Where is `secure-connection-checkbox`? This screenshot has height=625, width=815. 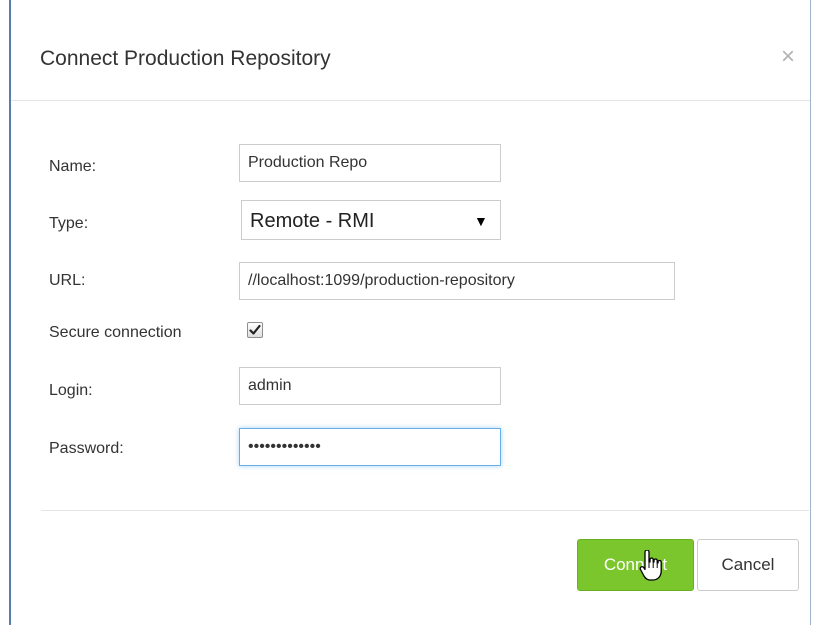 secure-connection-checkbox is located at coordinates (255, 330).